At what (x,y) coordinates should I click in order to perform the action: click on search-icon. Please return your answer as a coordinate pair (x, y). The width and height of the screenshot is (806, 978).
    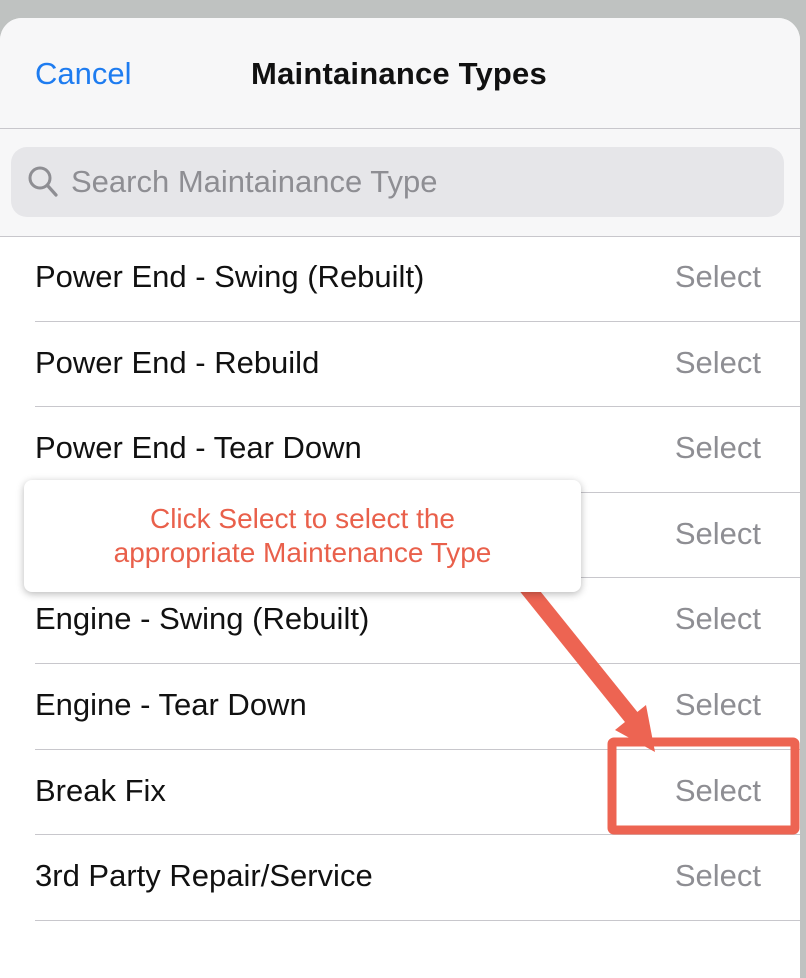
    Looking at the image, I should click on (43, 181).